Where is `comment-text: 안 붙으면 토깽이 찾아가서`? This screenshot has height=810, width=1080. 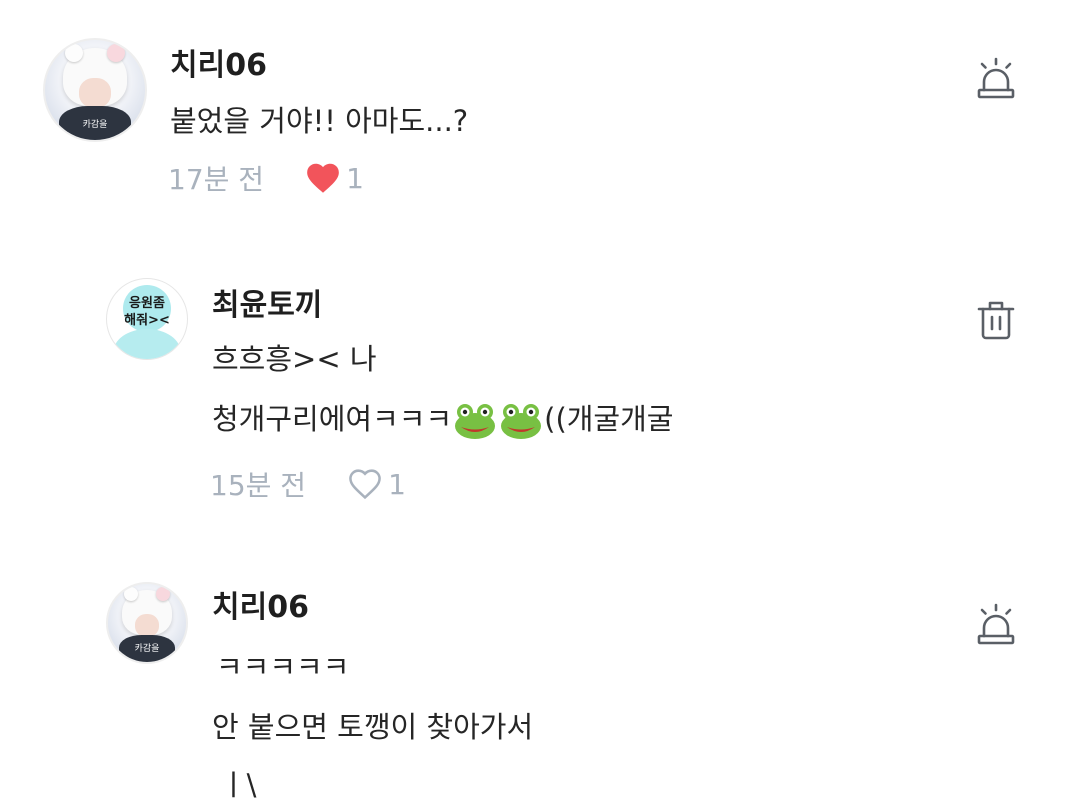 comment-text: 안 붙으면 토깽이 찾아가서 is located at coordinates (373, 727).